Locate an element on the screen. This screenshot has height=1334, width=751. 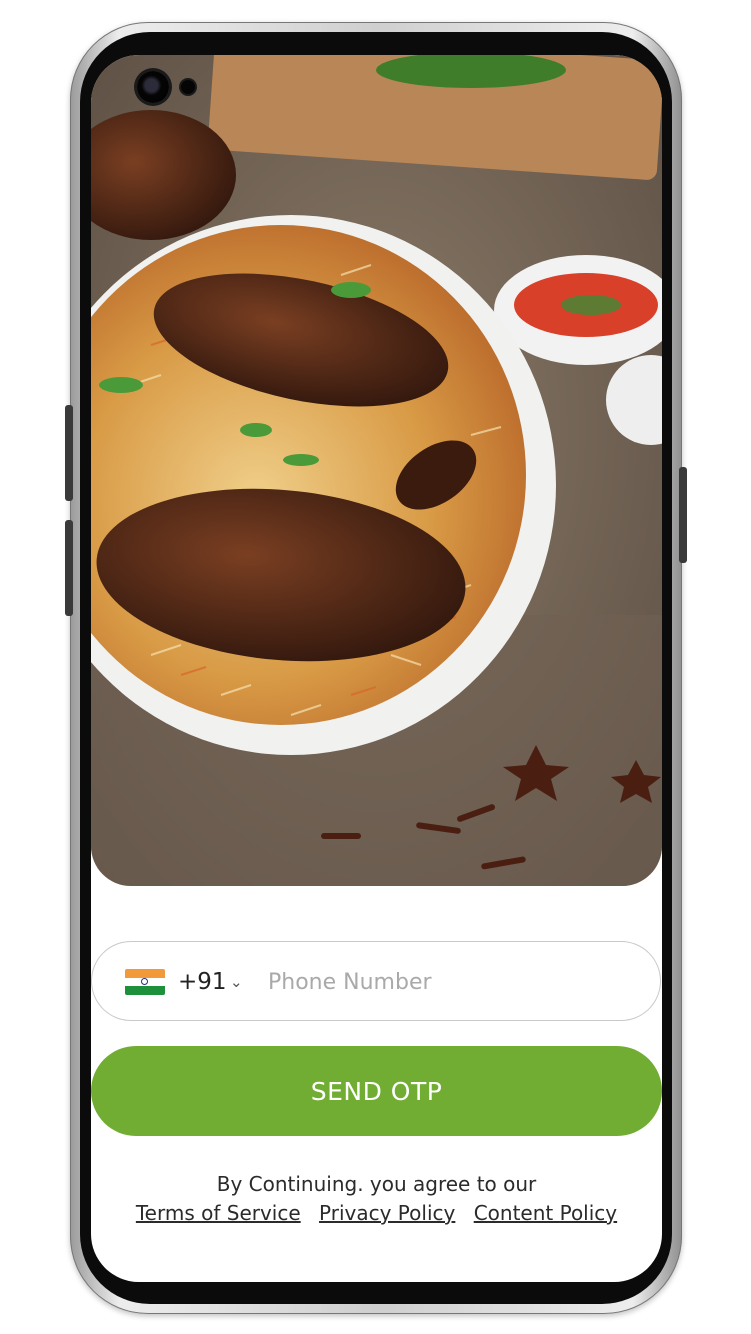
agreement-text: By Continuing. you agree to our is located at coordinates (376, 1184).